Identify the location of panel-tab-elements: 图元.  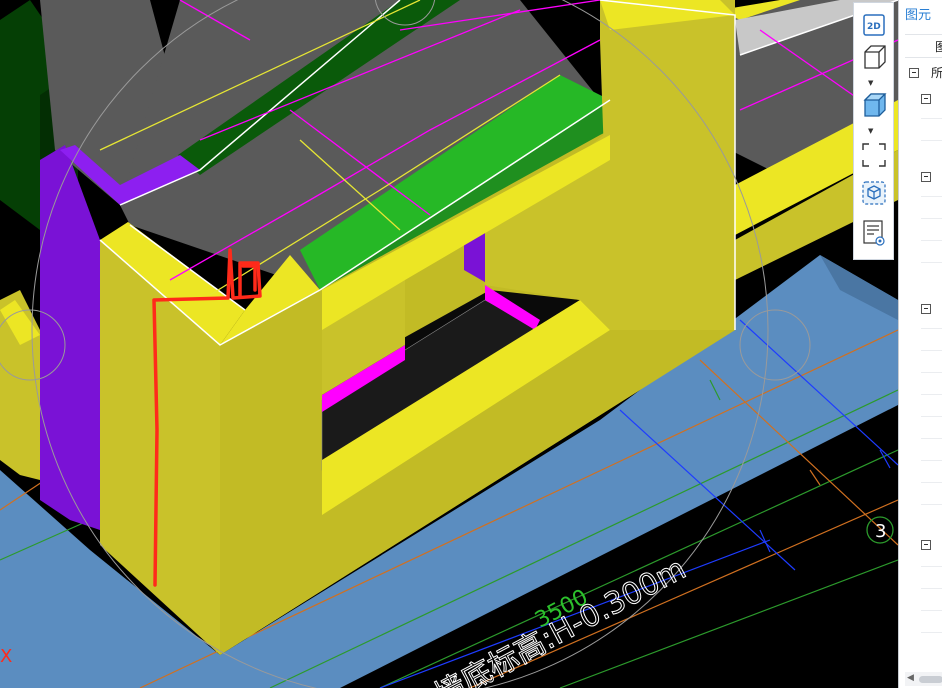
(923, 16).